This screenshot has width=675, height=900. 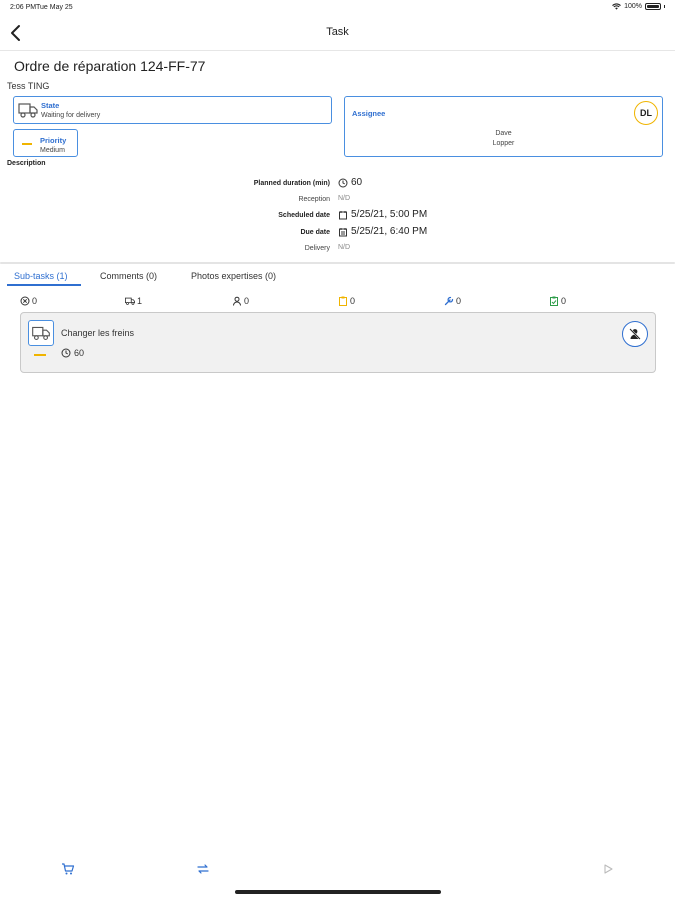 I want to click on counter-waiting-delivery-value: 1, so click(x=140, y=301).